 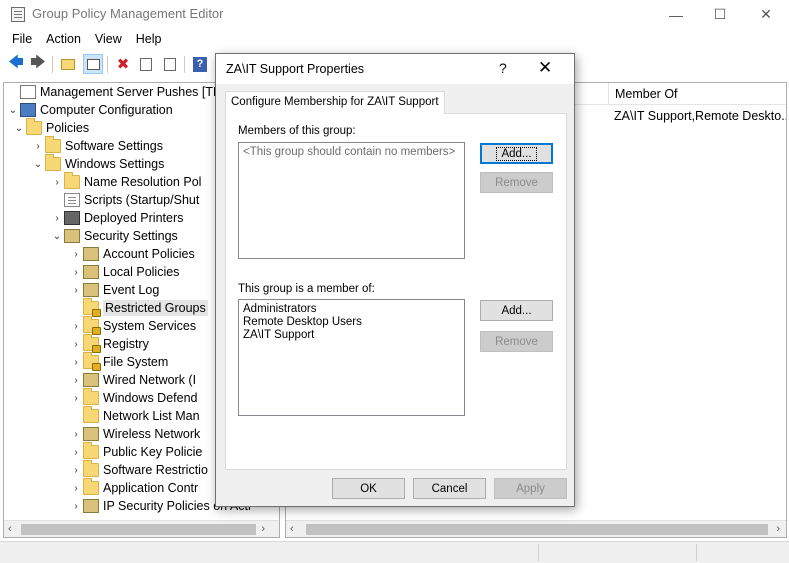 I want to click on computer-icon, so click(x=28, y=110).